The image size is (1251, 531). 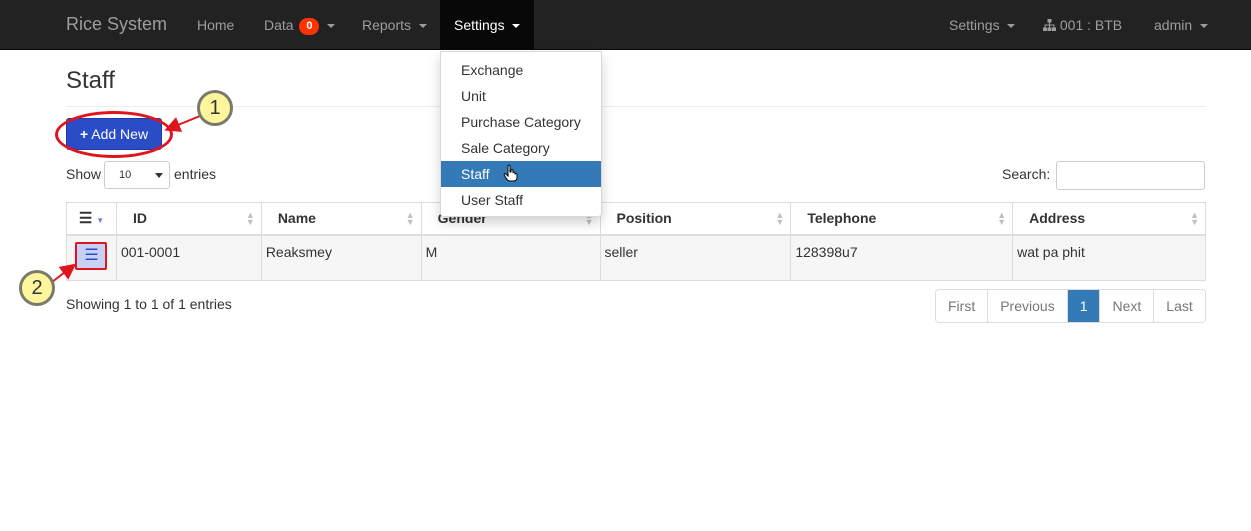 I want to click on nav-branch-label: 001 : BTB, so click(x=1091, y=25).